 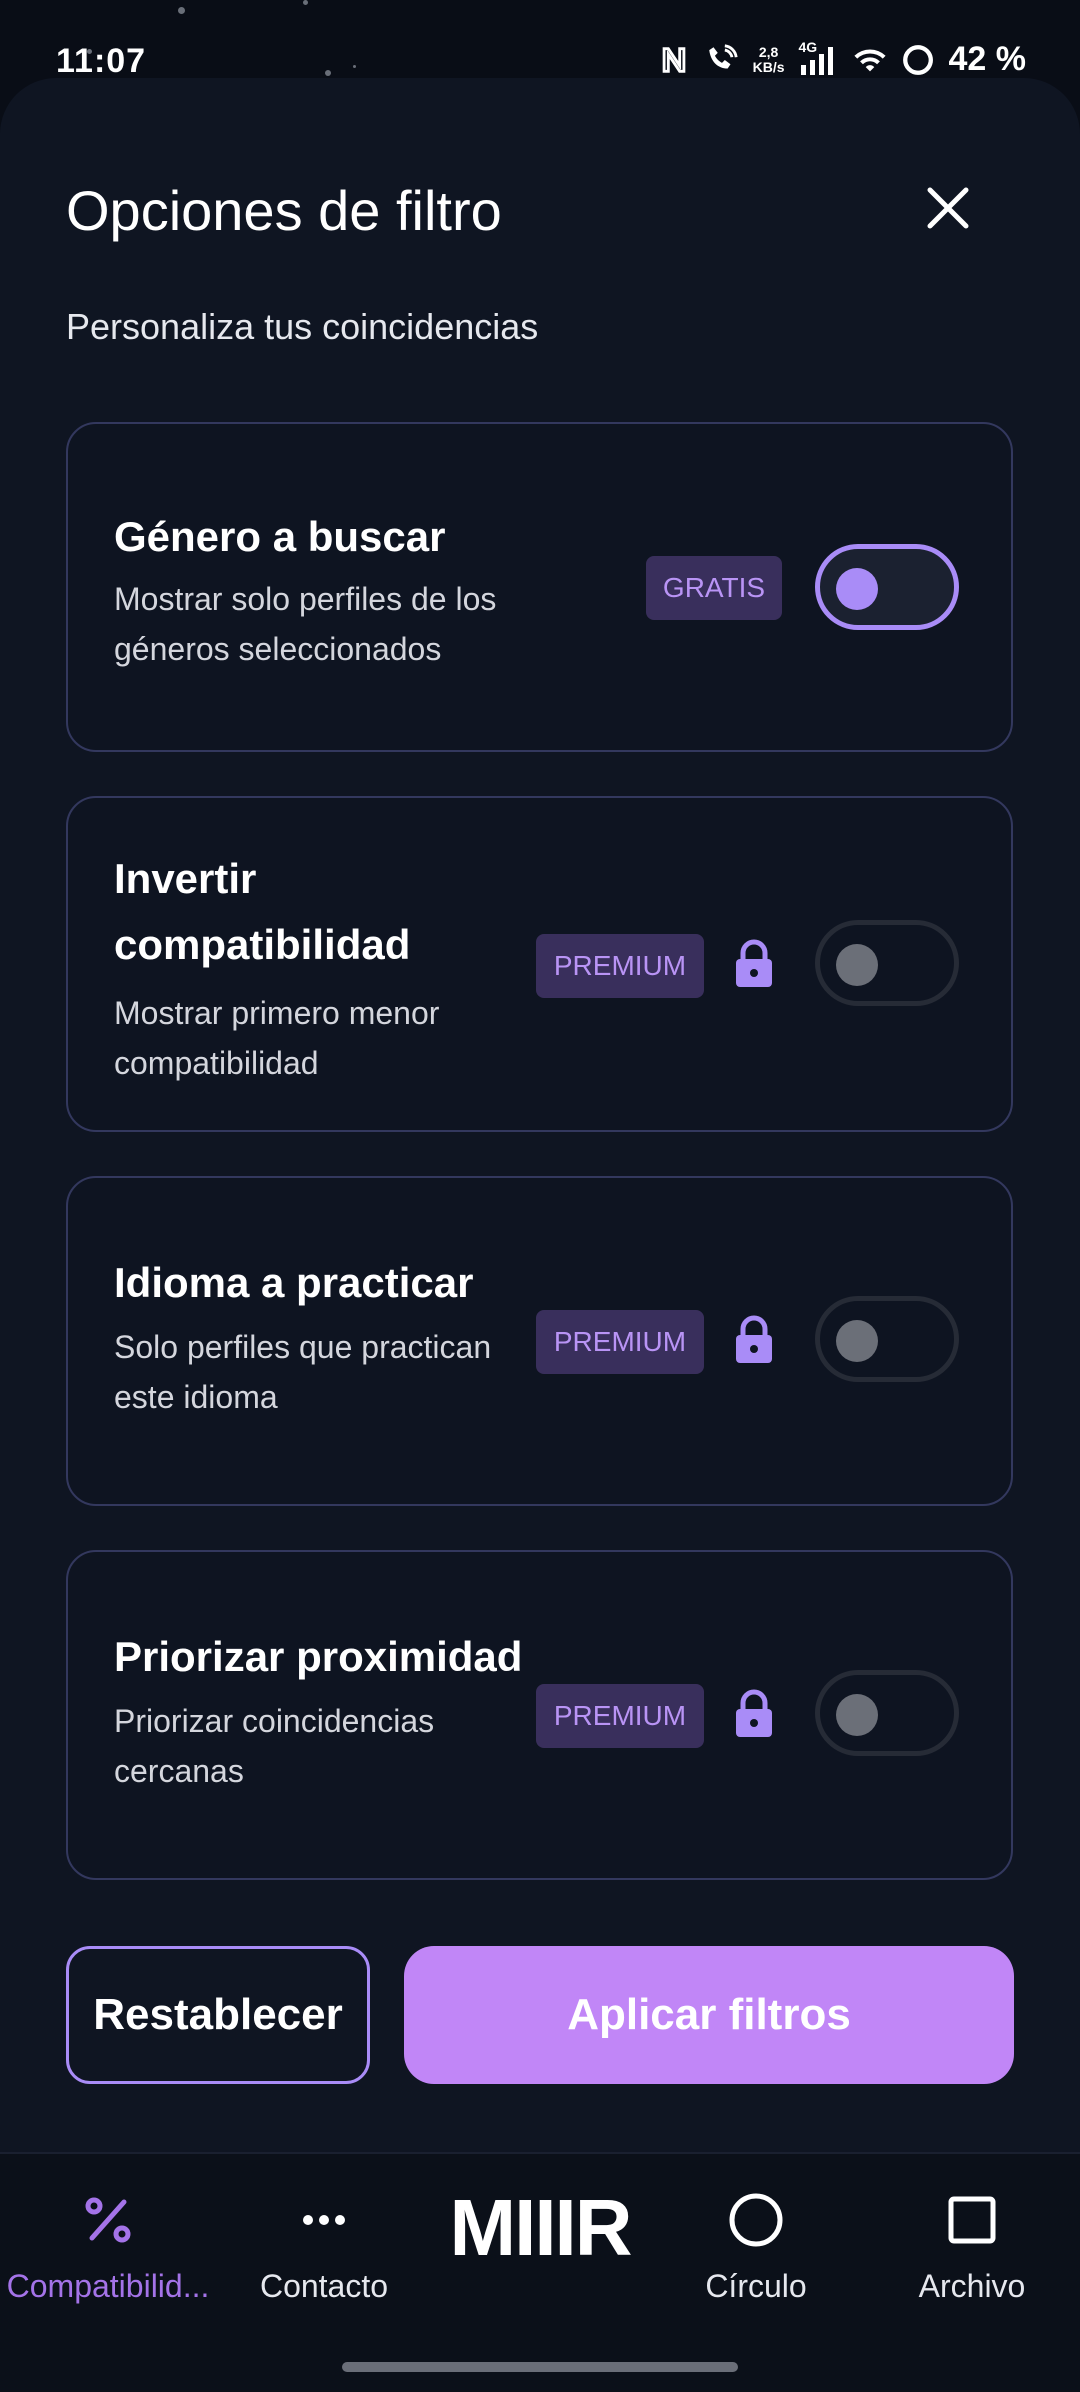 I want to click on status-icons: 2,8 KB/s 4G 42 %, so click(x=842, y=59).